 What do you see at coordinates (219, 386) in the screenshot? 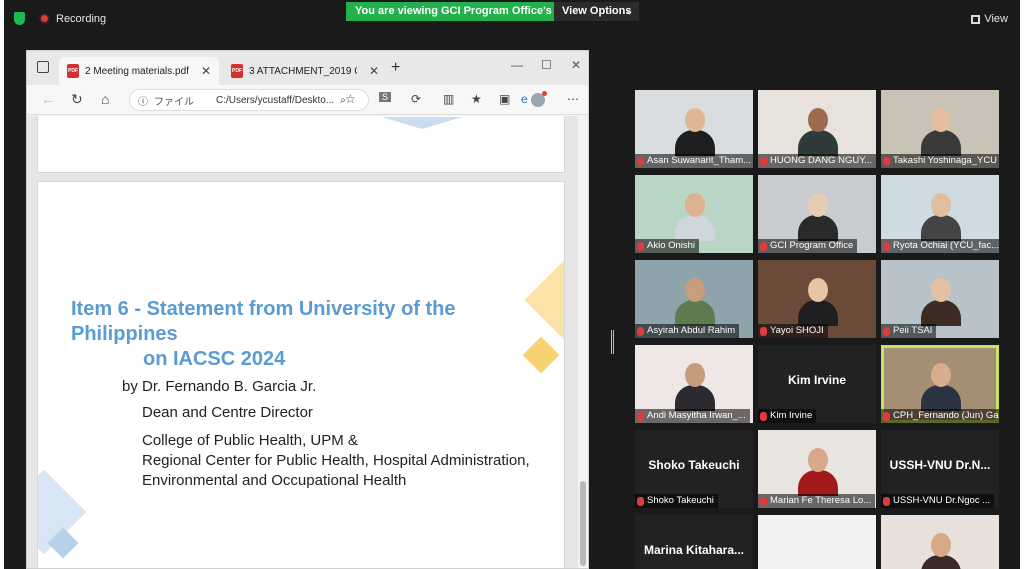
I see `slide-byline: by Dr. Fernando B. Garcia Jr.` at bounding box center [219, 386].